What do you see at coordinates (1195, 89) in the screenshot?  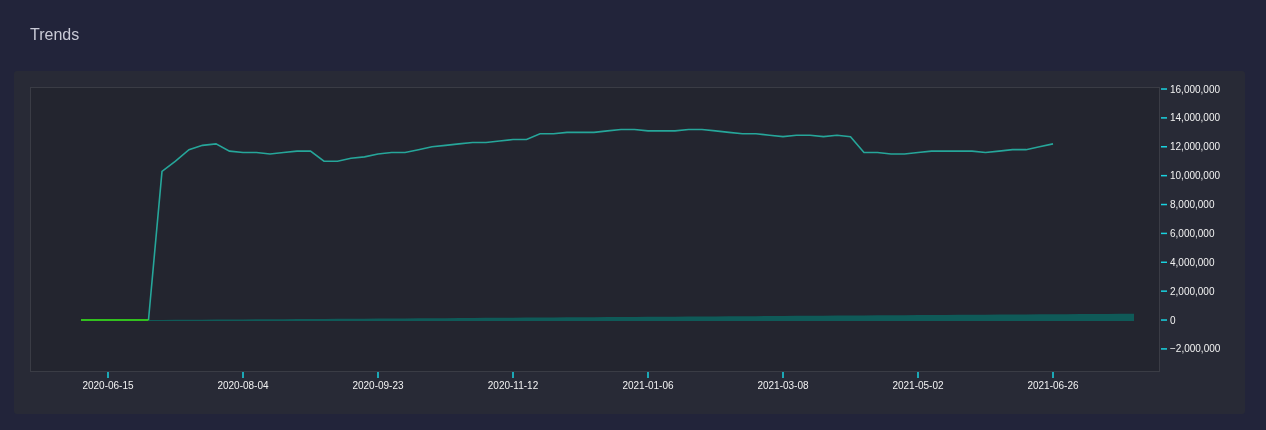 I see `y-axis-label: 16,000,000` at bounding box center [1195, 89].